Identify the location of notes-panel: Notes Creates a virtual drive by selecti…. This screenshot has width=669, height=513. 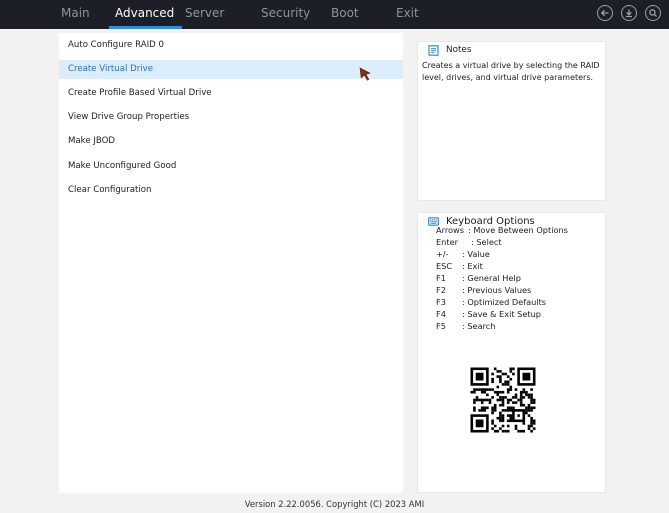
(511, 121).